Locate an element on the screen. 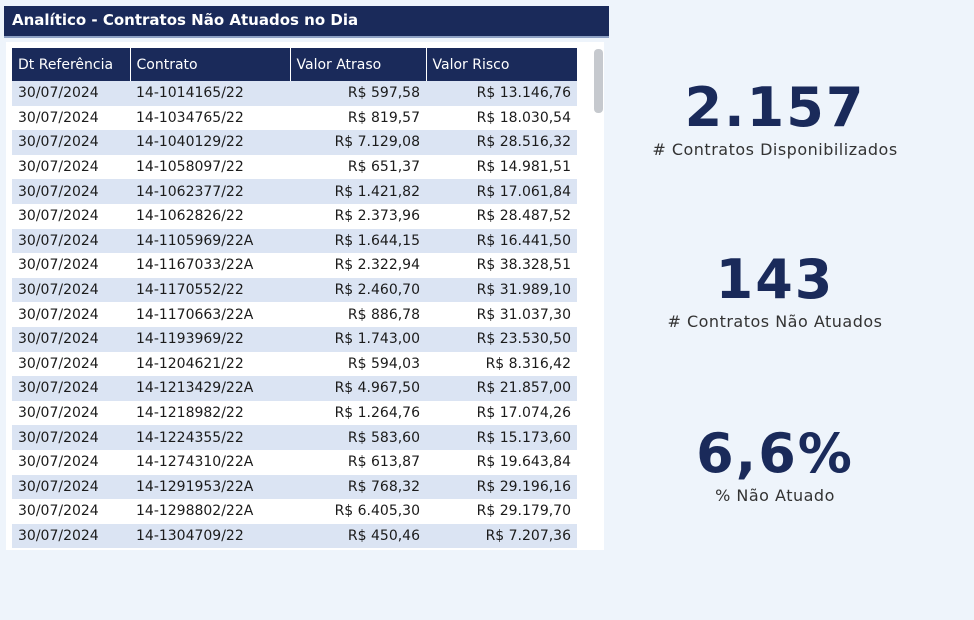  cell-contrato: 14-1218982/22 is located at coordinates (210, 413).